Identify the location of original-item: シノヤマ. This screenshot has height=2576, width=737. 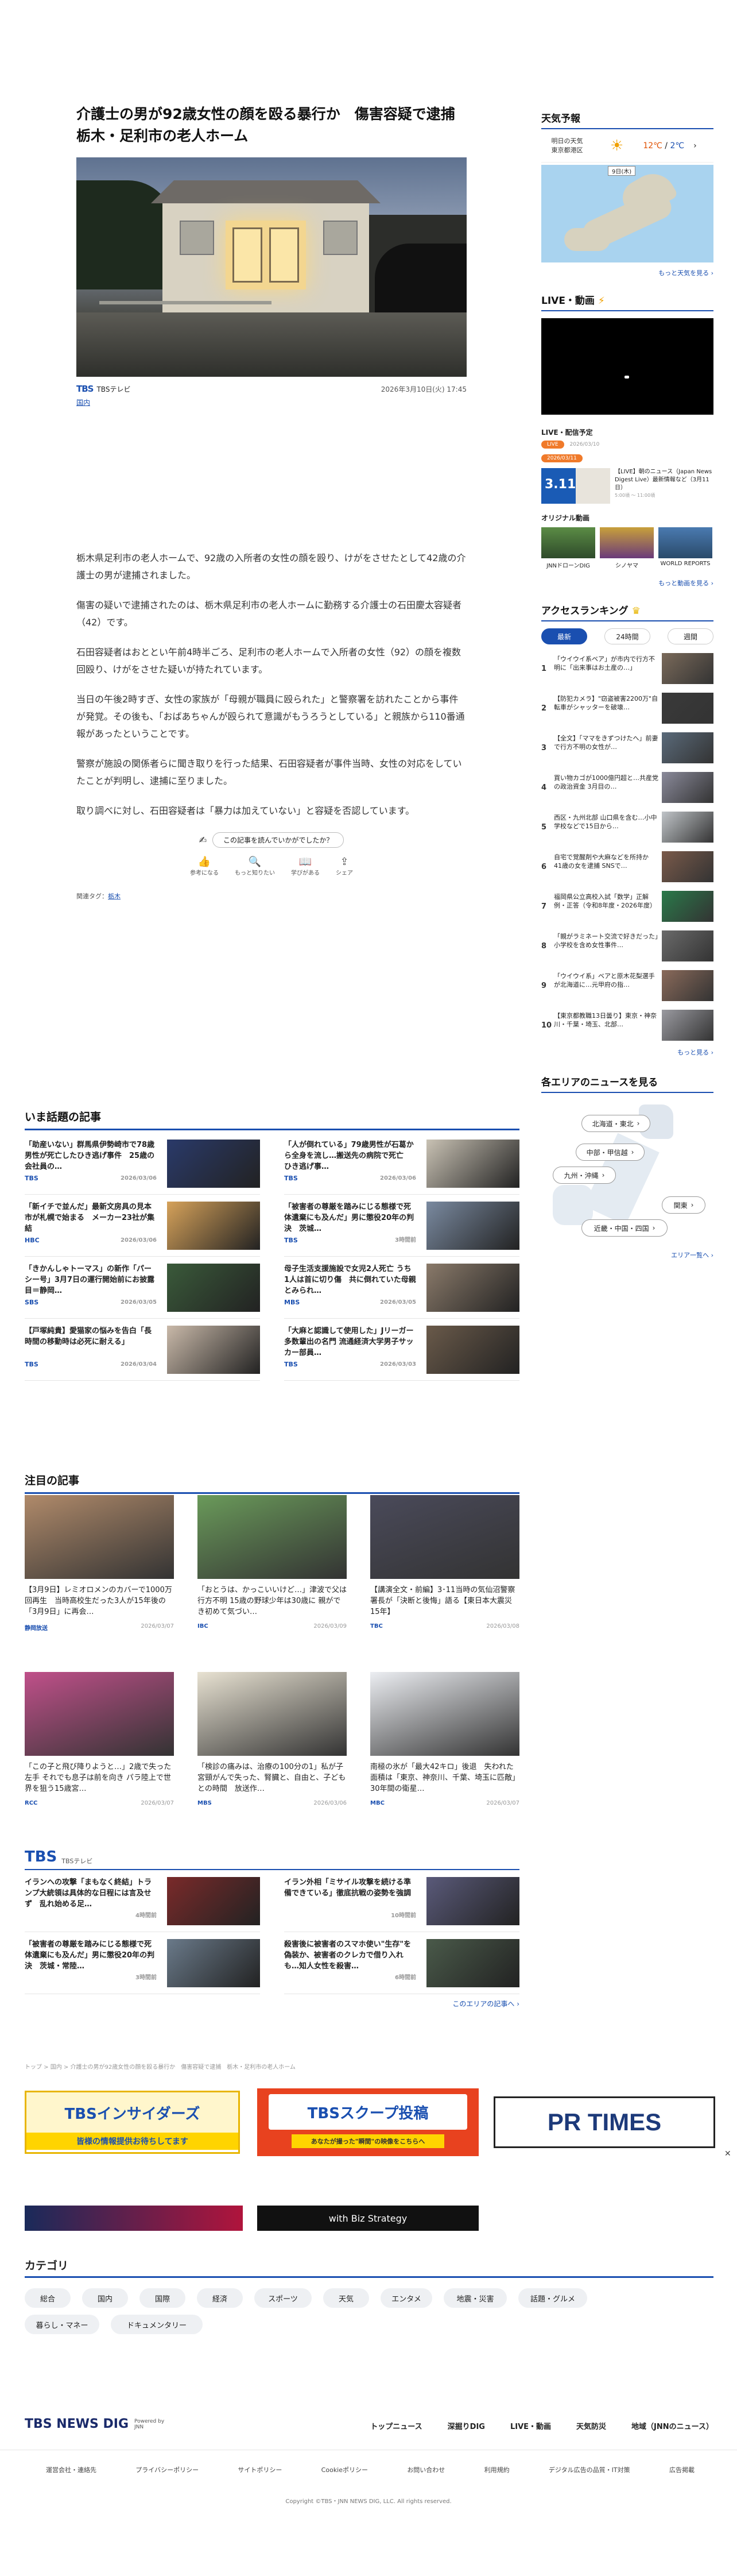
(627, 548).